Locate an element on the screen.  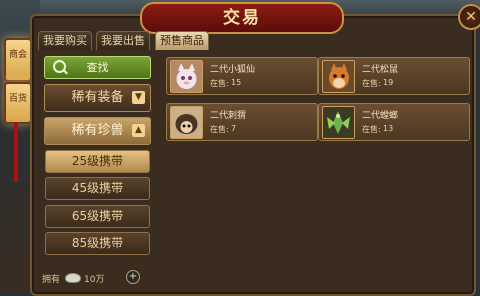
category-label: 稀有装备 is located at coordinates (97, 97).